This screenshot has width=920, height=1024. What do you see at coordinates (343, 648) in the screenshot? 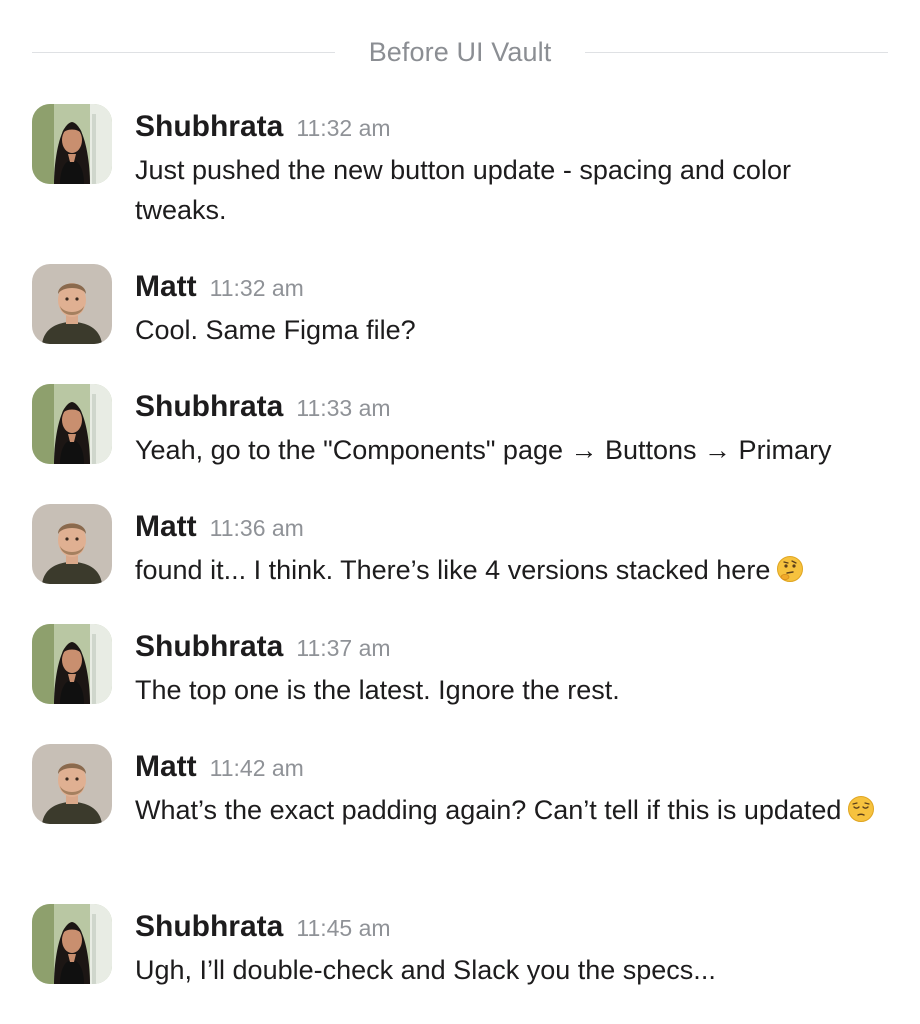
I see `timestamp: 11:37 am` at bounding box center [343, 648].